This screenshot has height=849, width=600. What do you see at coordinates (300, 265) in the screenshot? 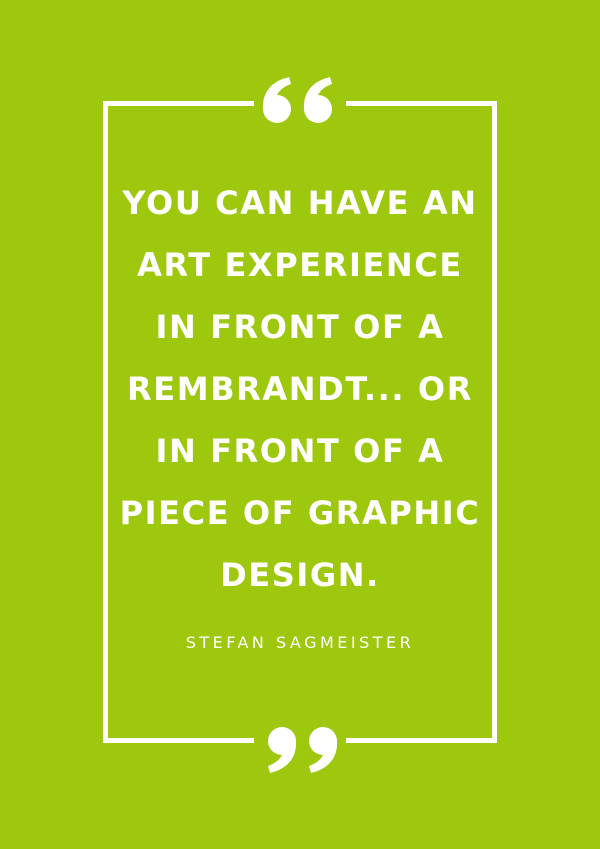
I see `quote-line: ART EXPERIENCE` at bounding box center [300, 265].